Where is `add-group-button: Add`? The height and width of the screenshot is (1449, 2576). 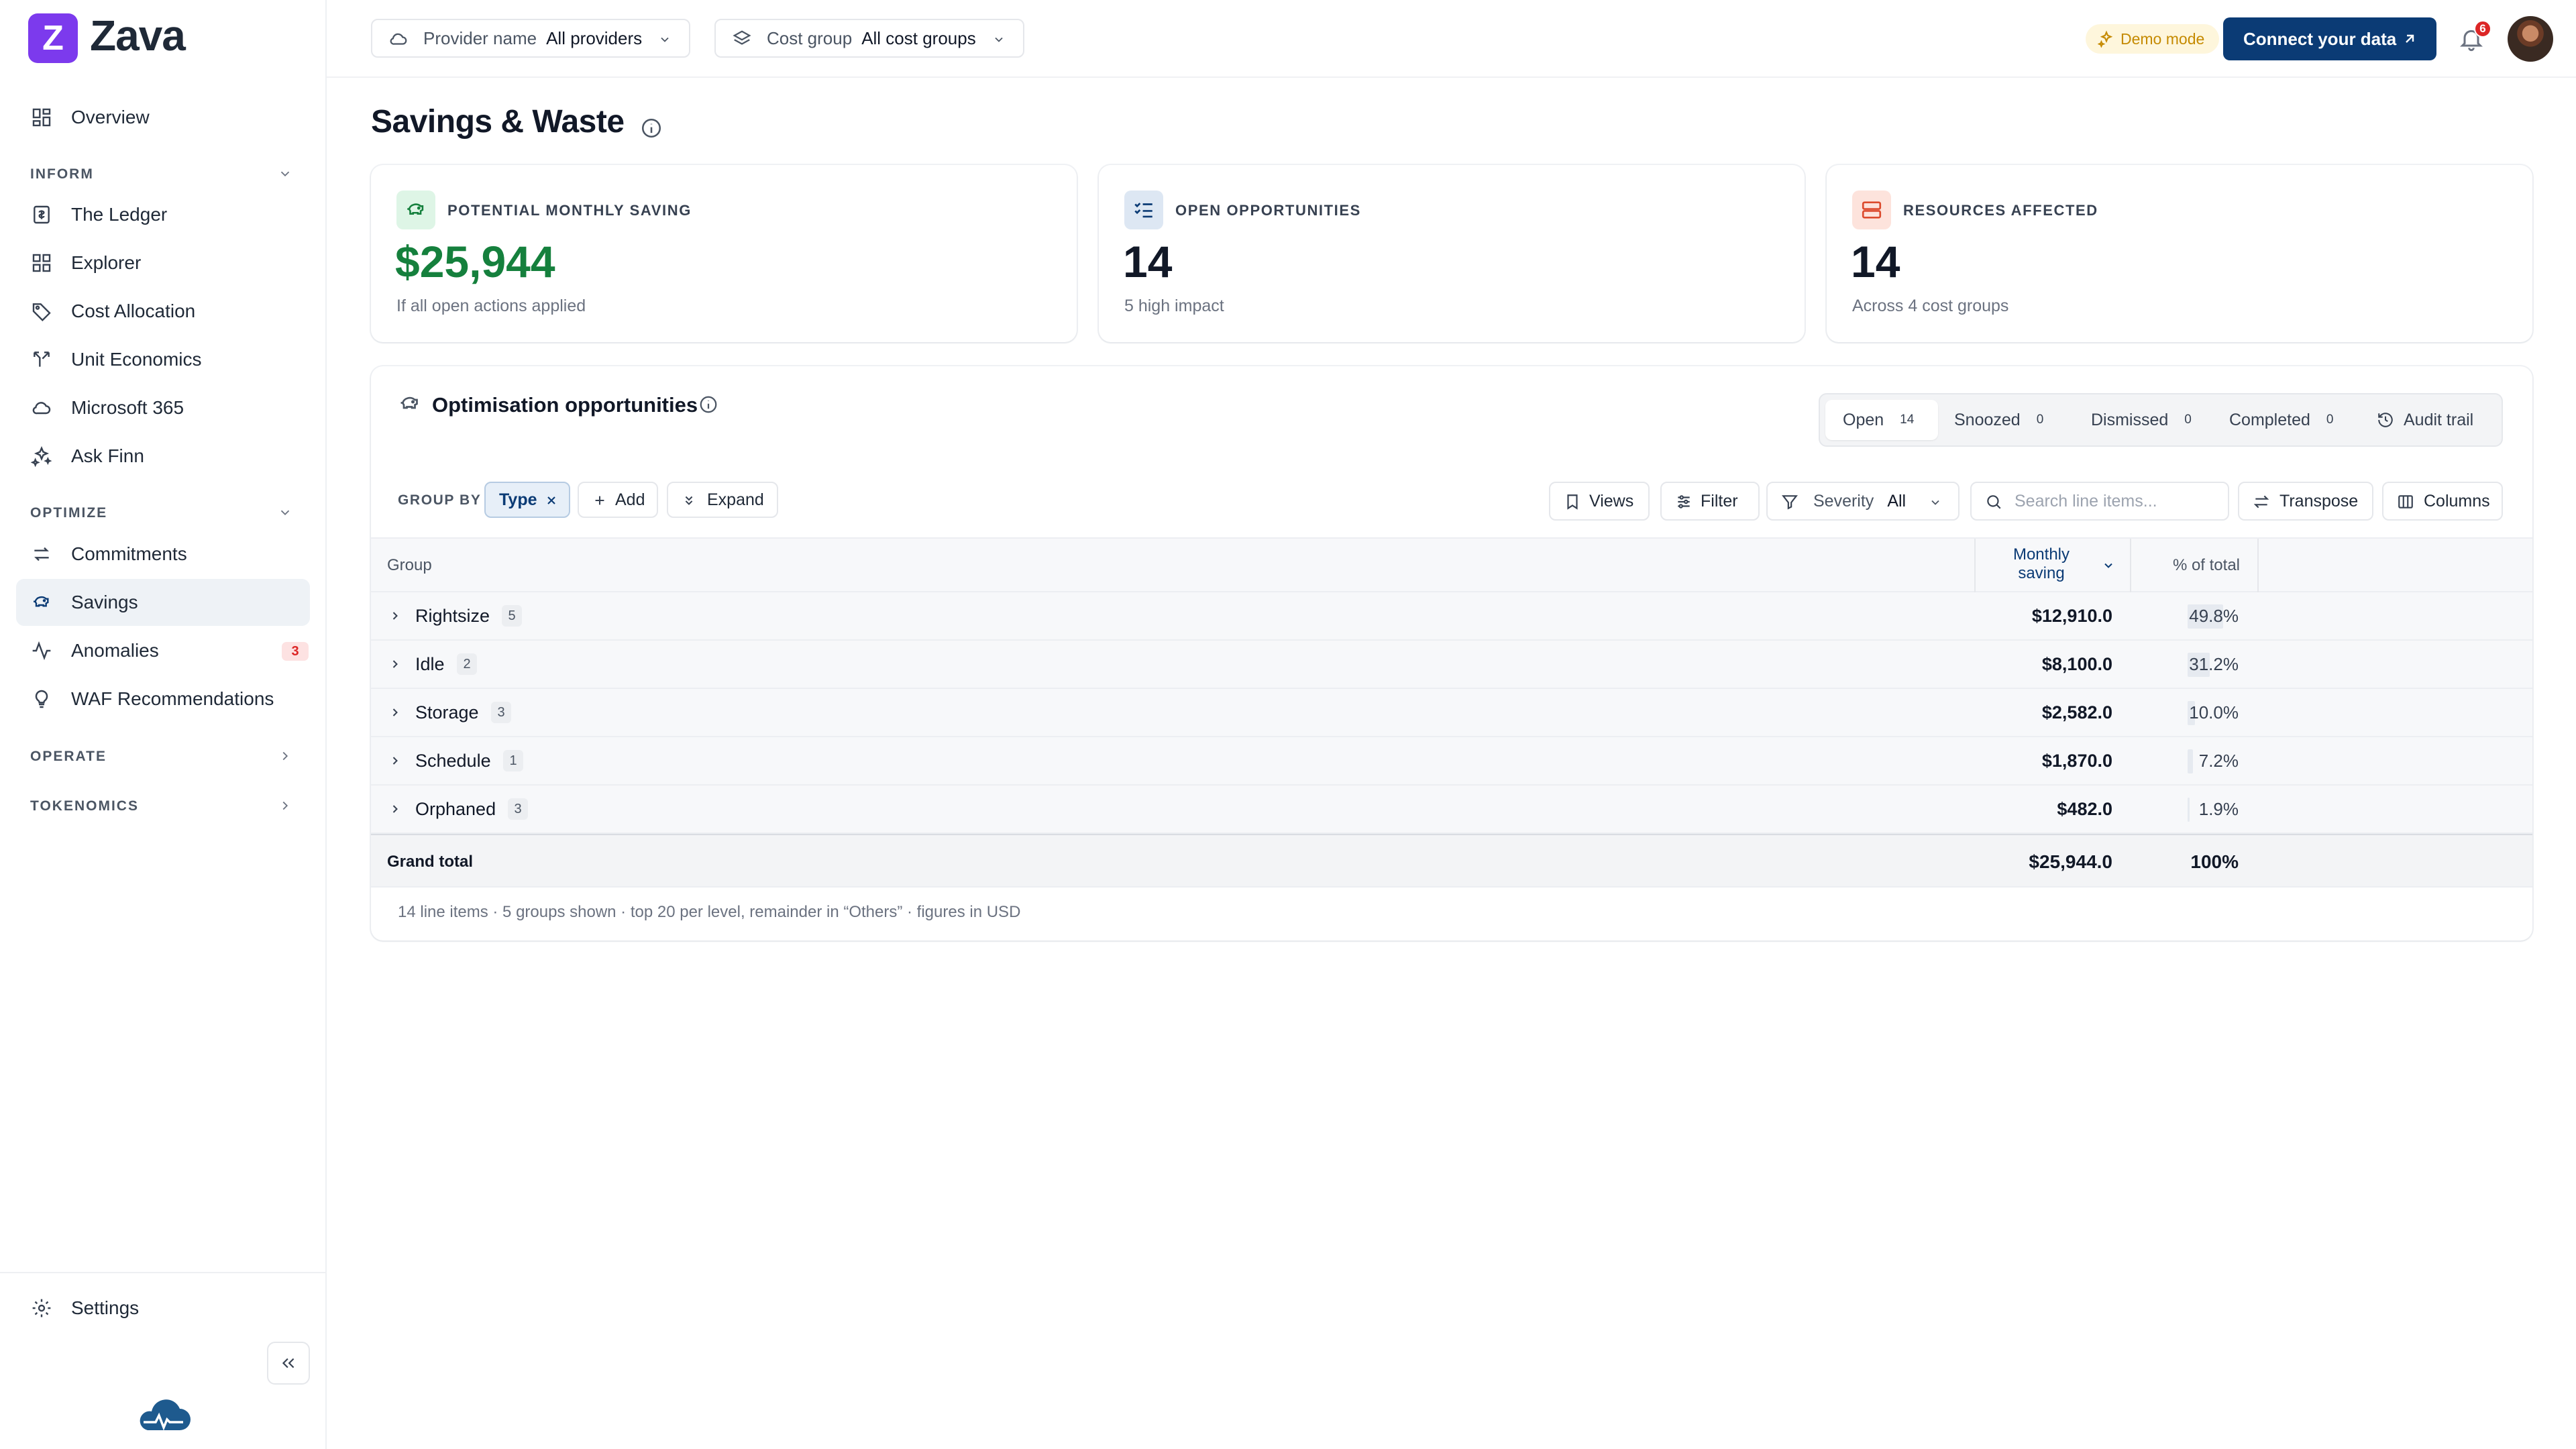 add-group-button: Add is located at coordinates (618, 500).